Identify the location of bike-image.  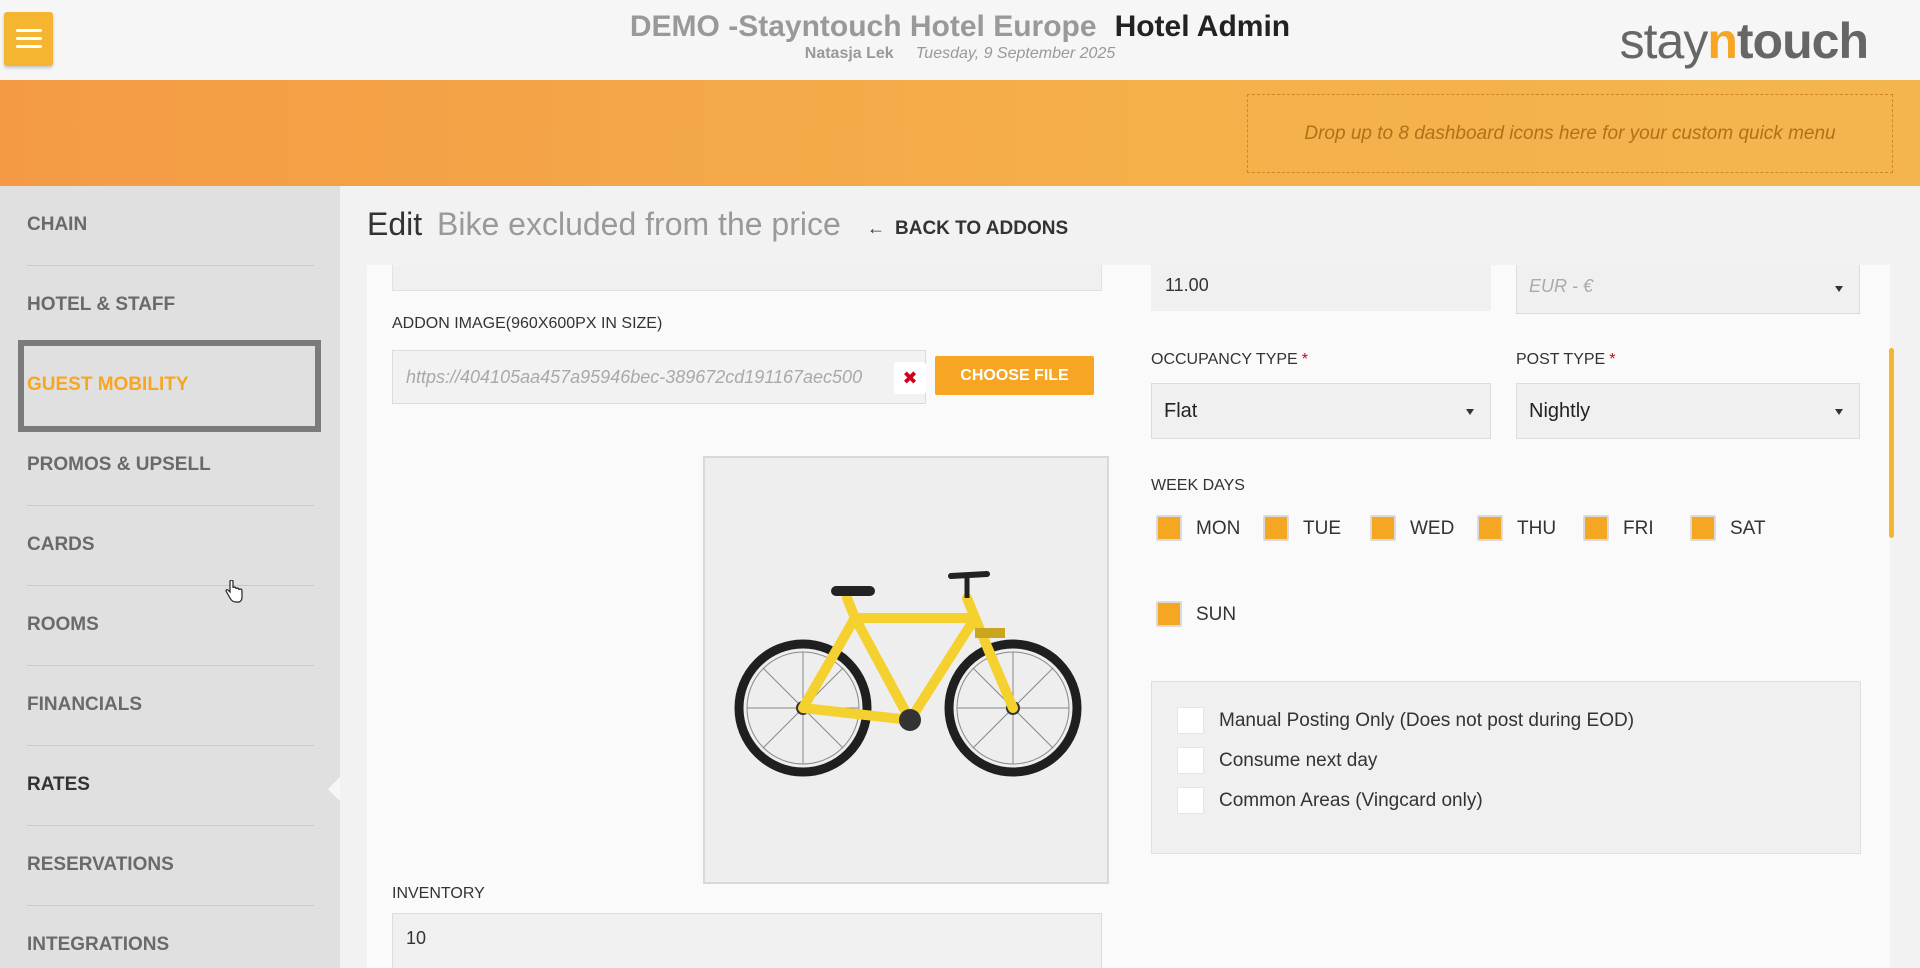
(908, 674).